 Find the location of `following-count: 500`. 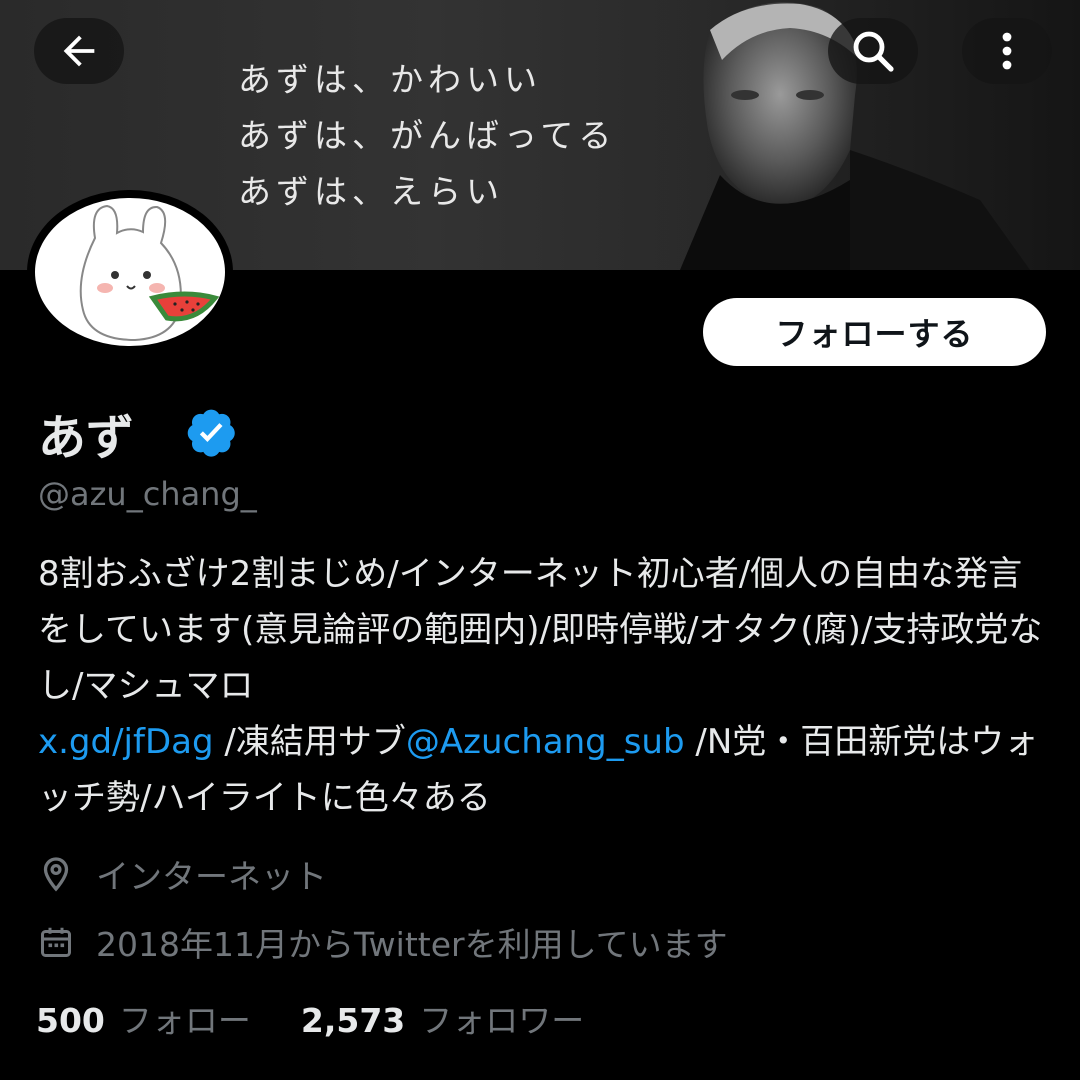

following-count: 500 is located at coordinates (70, 1020).